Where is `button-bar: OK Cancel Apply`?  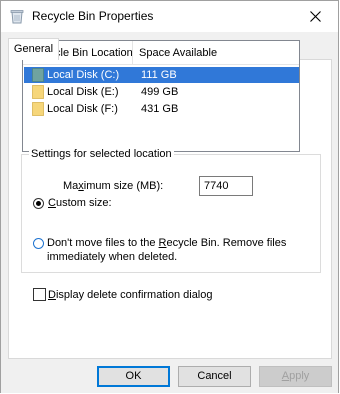
button-bar: OK Cancel Apply is located at coordinates (169, 377).